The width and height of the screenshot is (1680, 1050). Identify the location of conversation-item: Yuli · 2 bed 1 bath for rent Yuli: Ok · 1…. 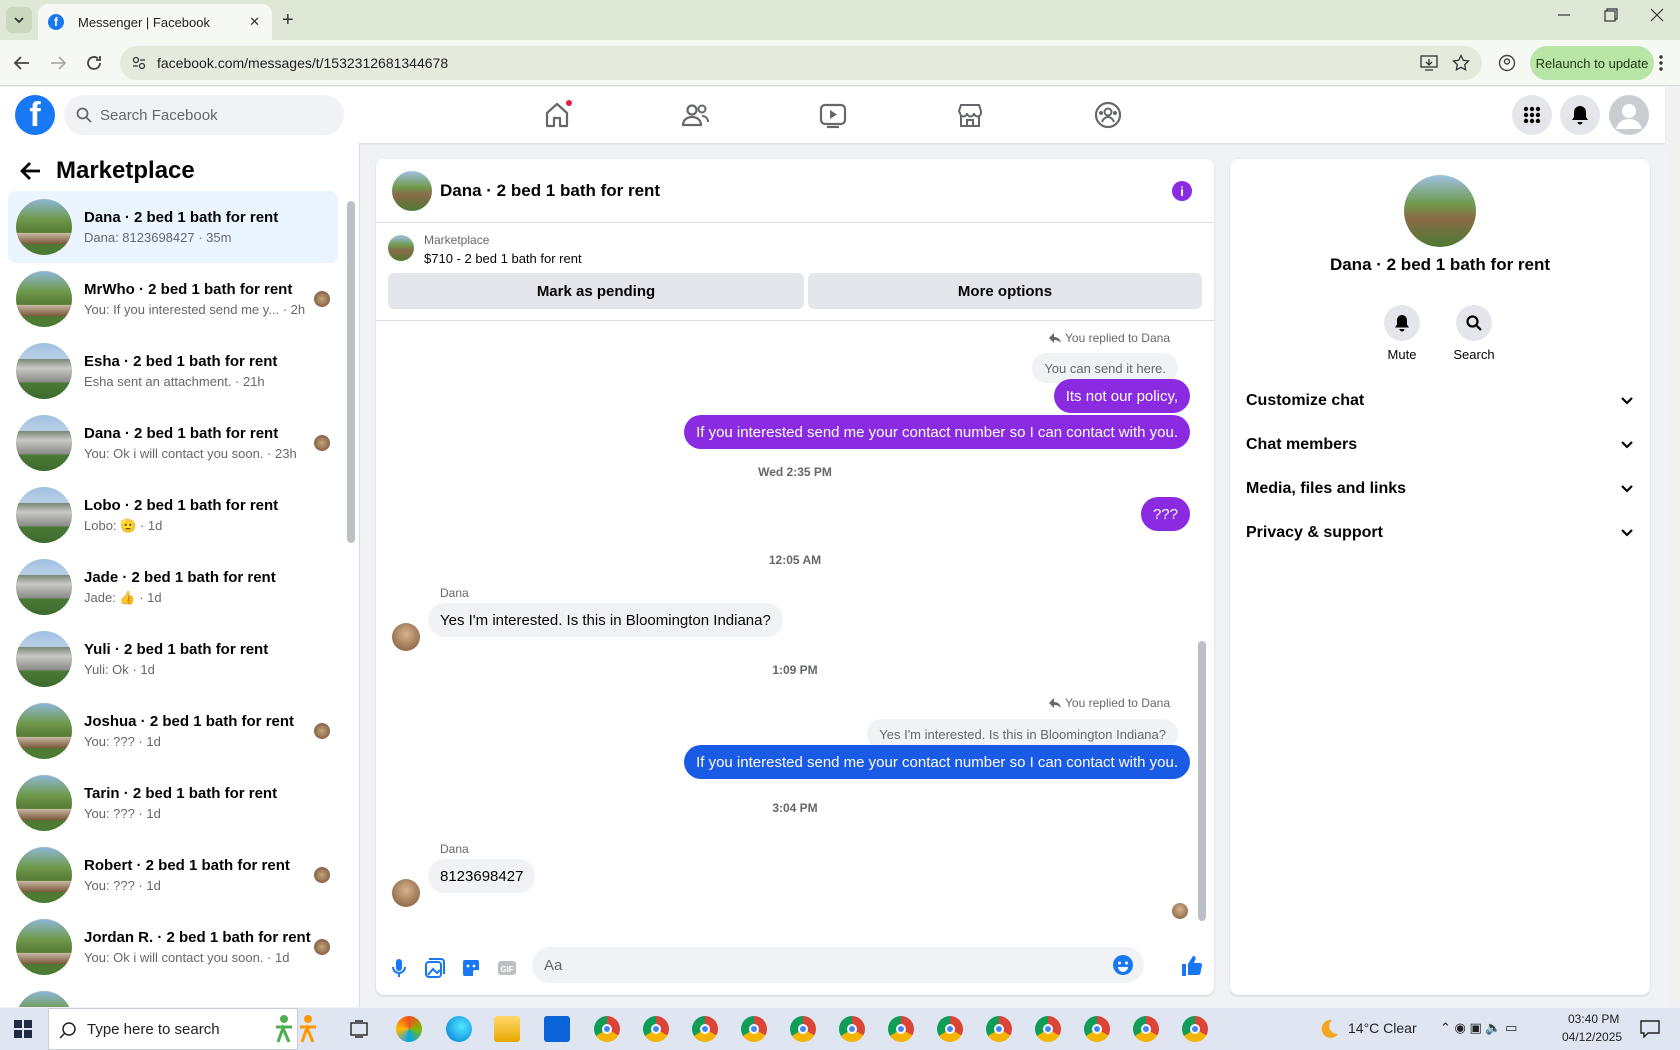
(173, 659).